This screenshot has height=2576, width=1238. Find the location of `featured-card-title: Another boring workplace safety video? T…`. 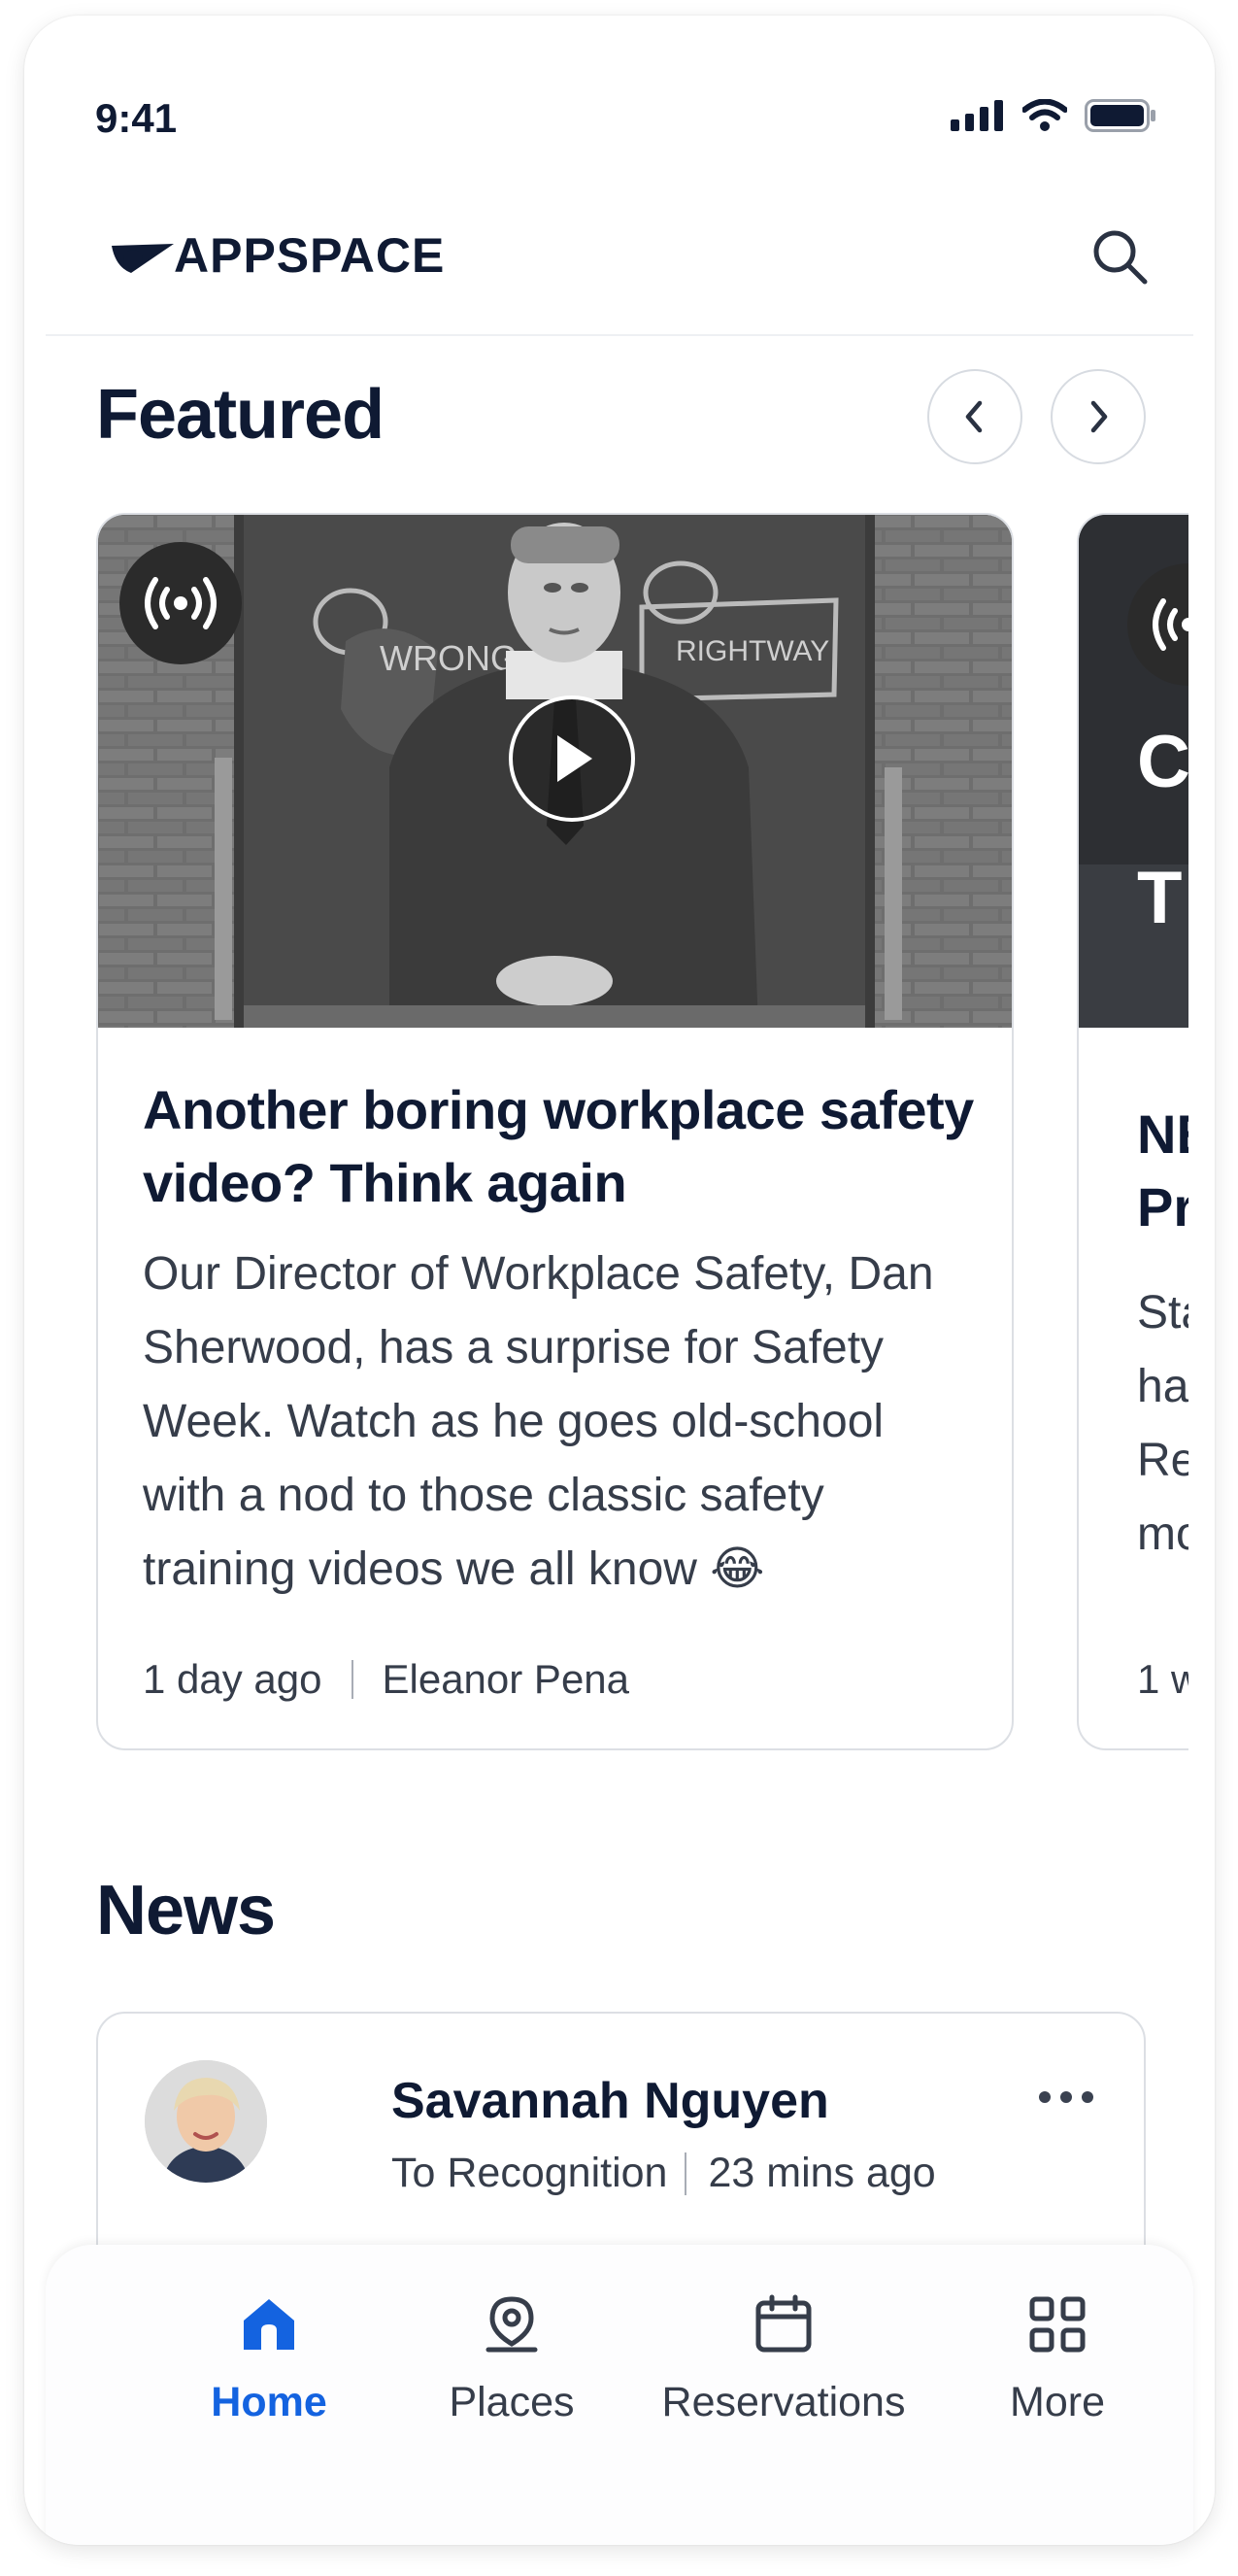

featured-card-title: Another boring workplace safety video? T… is located at coordinates (558, 1146).